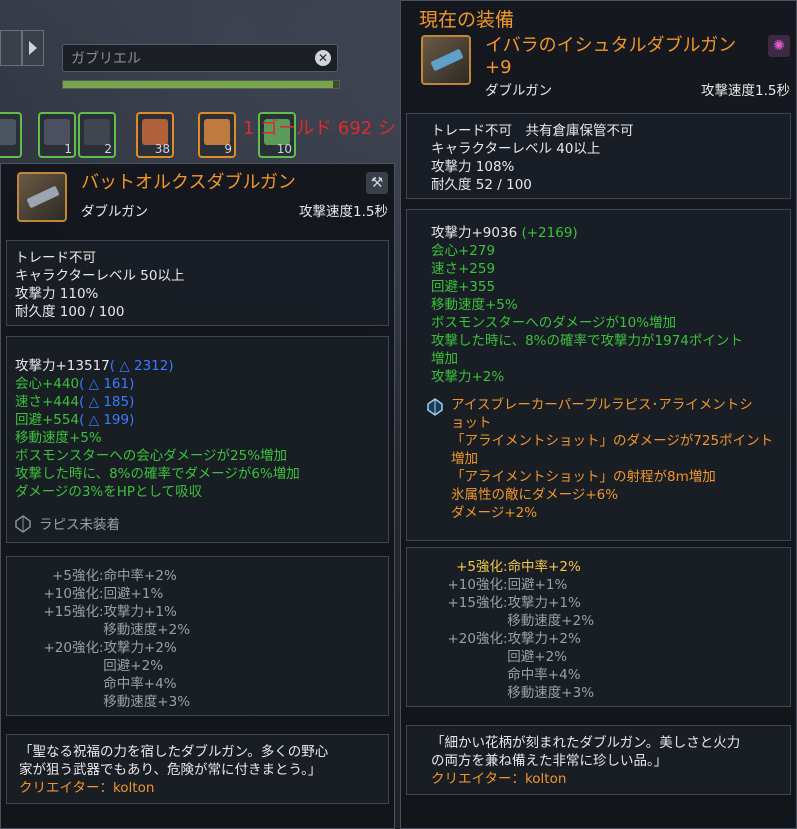 The image size is (797, 829). I want to click on prev-button, so click(11, 48).